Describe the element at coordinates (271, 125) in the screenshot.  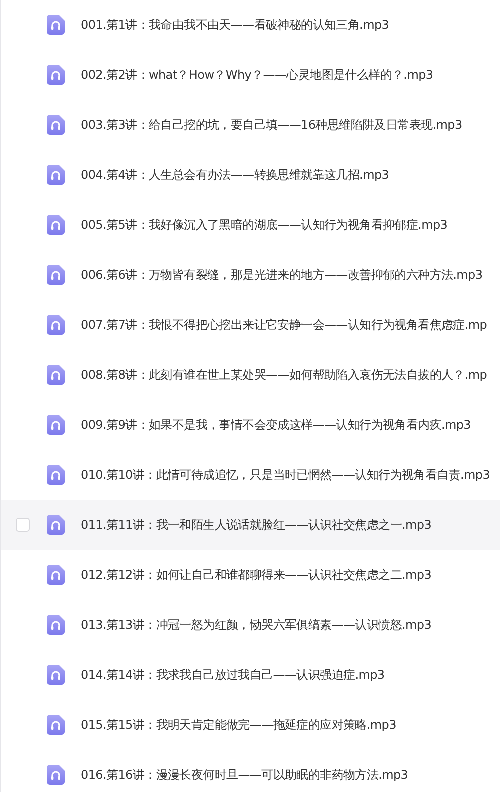
I see `file-name: 003.第3讲：给自己挖的坑，要自己填——16种思维陷阱及日常表现.mp3` at that location.